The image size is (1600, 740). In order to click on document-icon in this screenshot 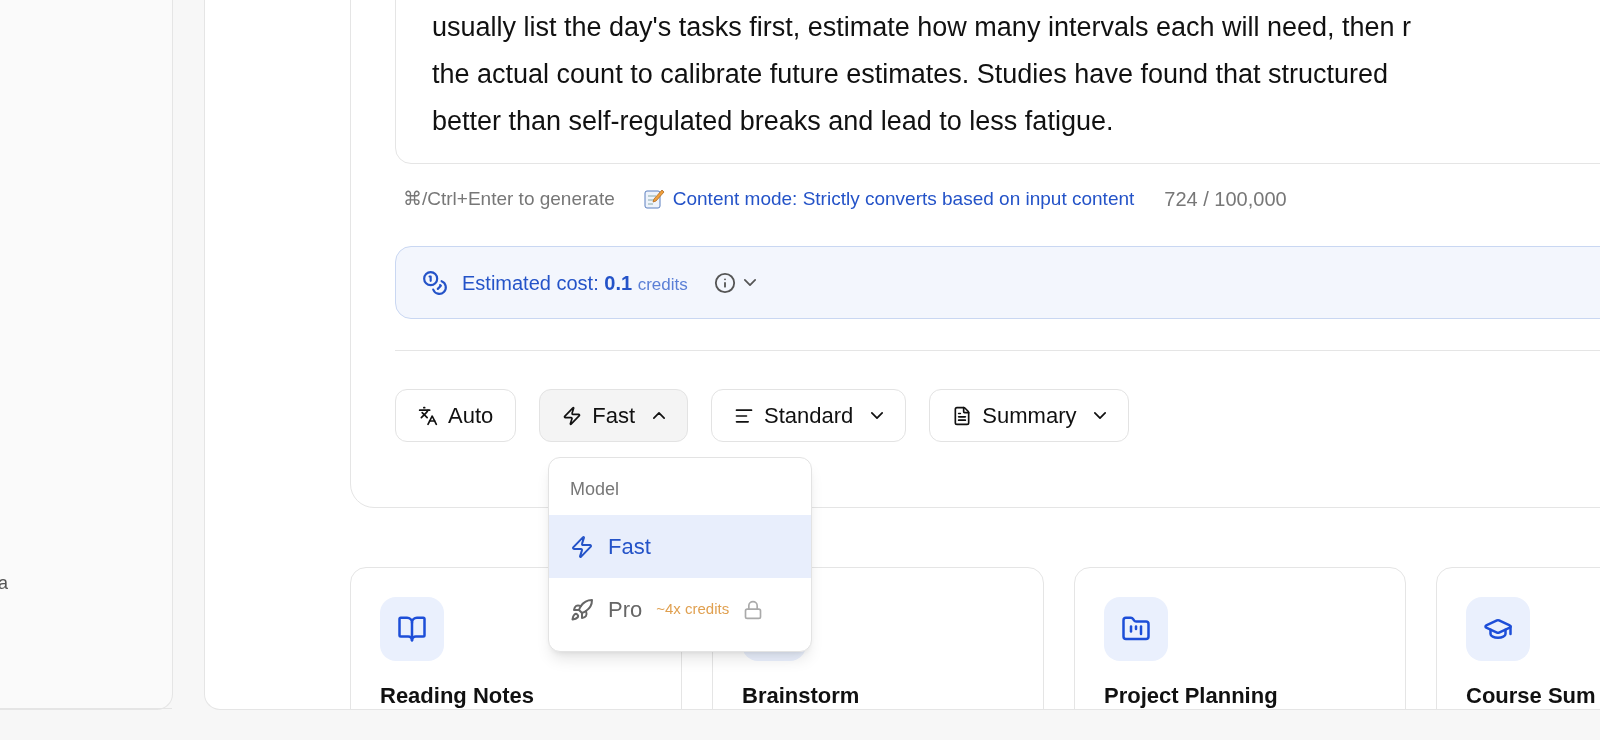, I will do `click(962, 415)`.